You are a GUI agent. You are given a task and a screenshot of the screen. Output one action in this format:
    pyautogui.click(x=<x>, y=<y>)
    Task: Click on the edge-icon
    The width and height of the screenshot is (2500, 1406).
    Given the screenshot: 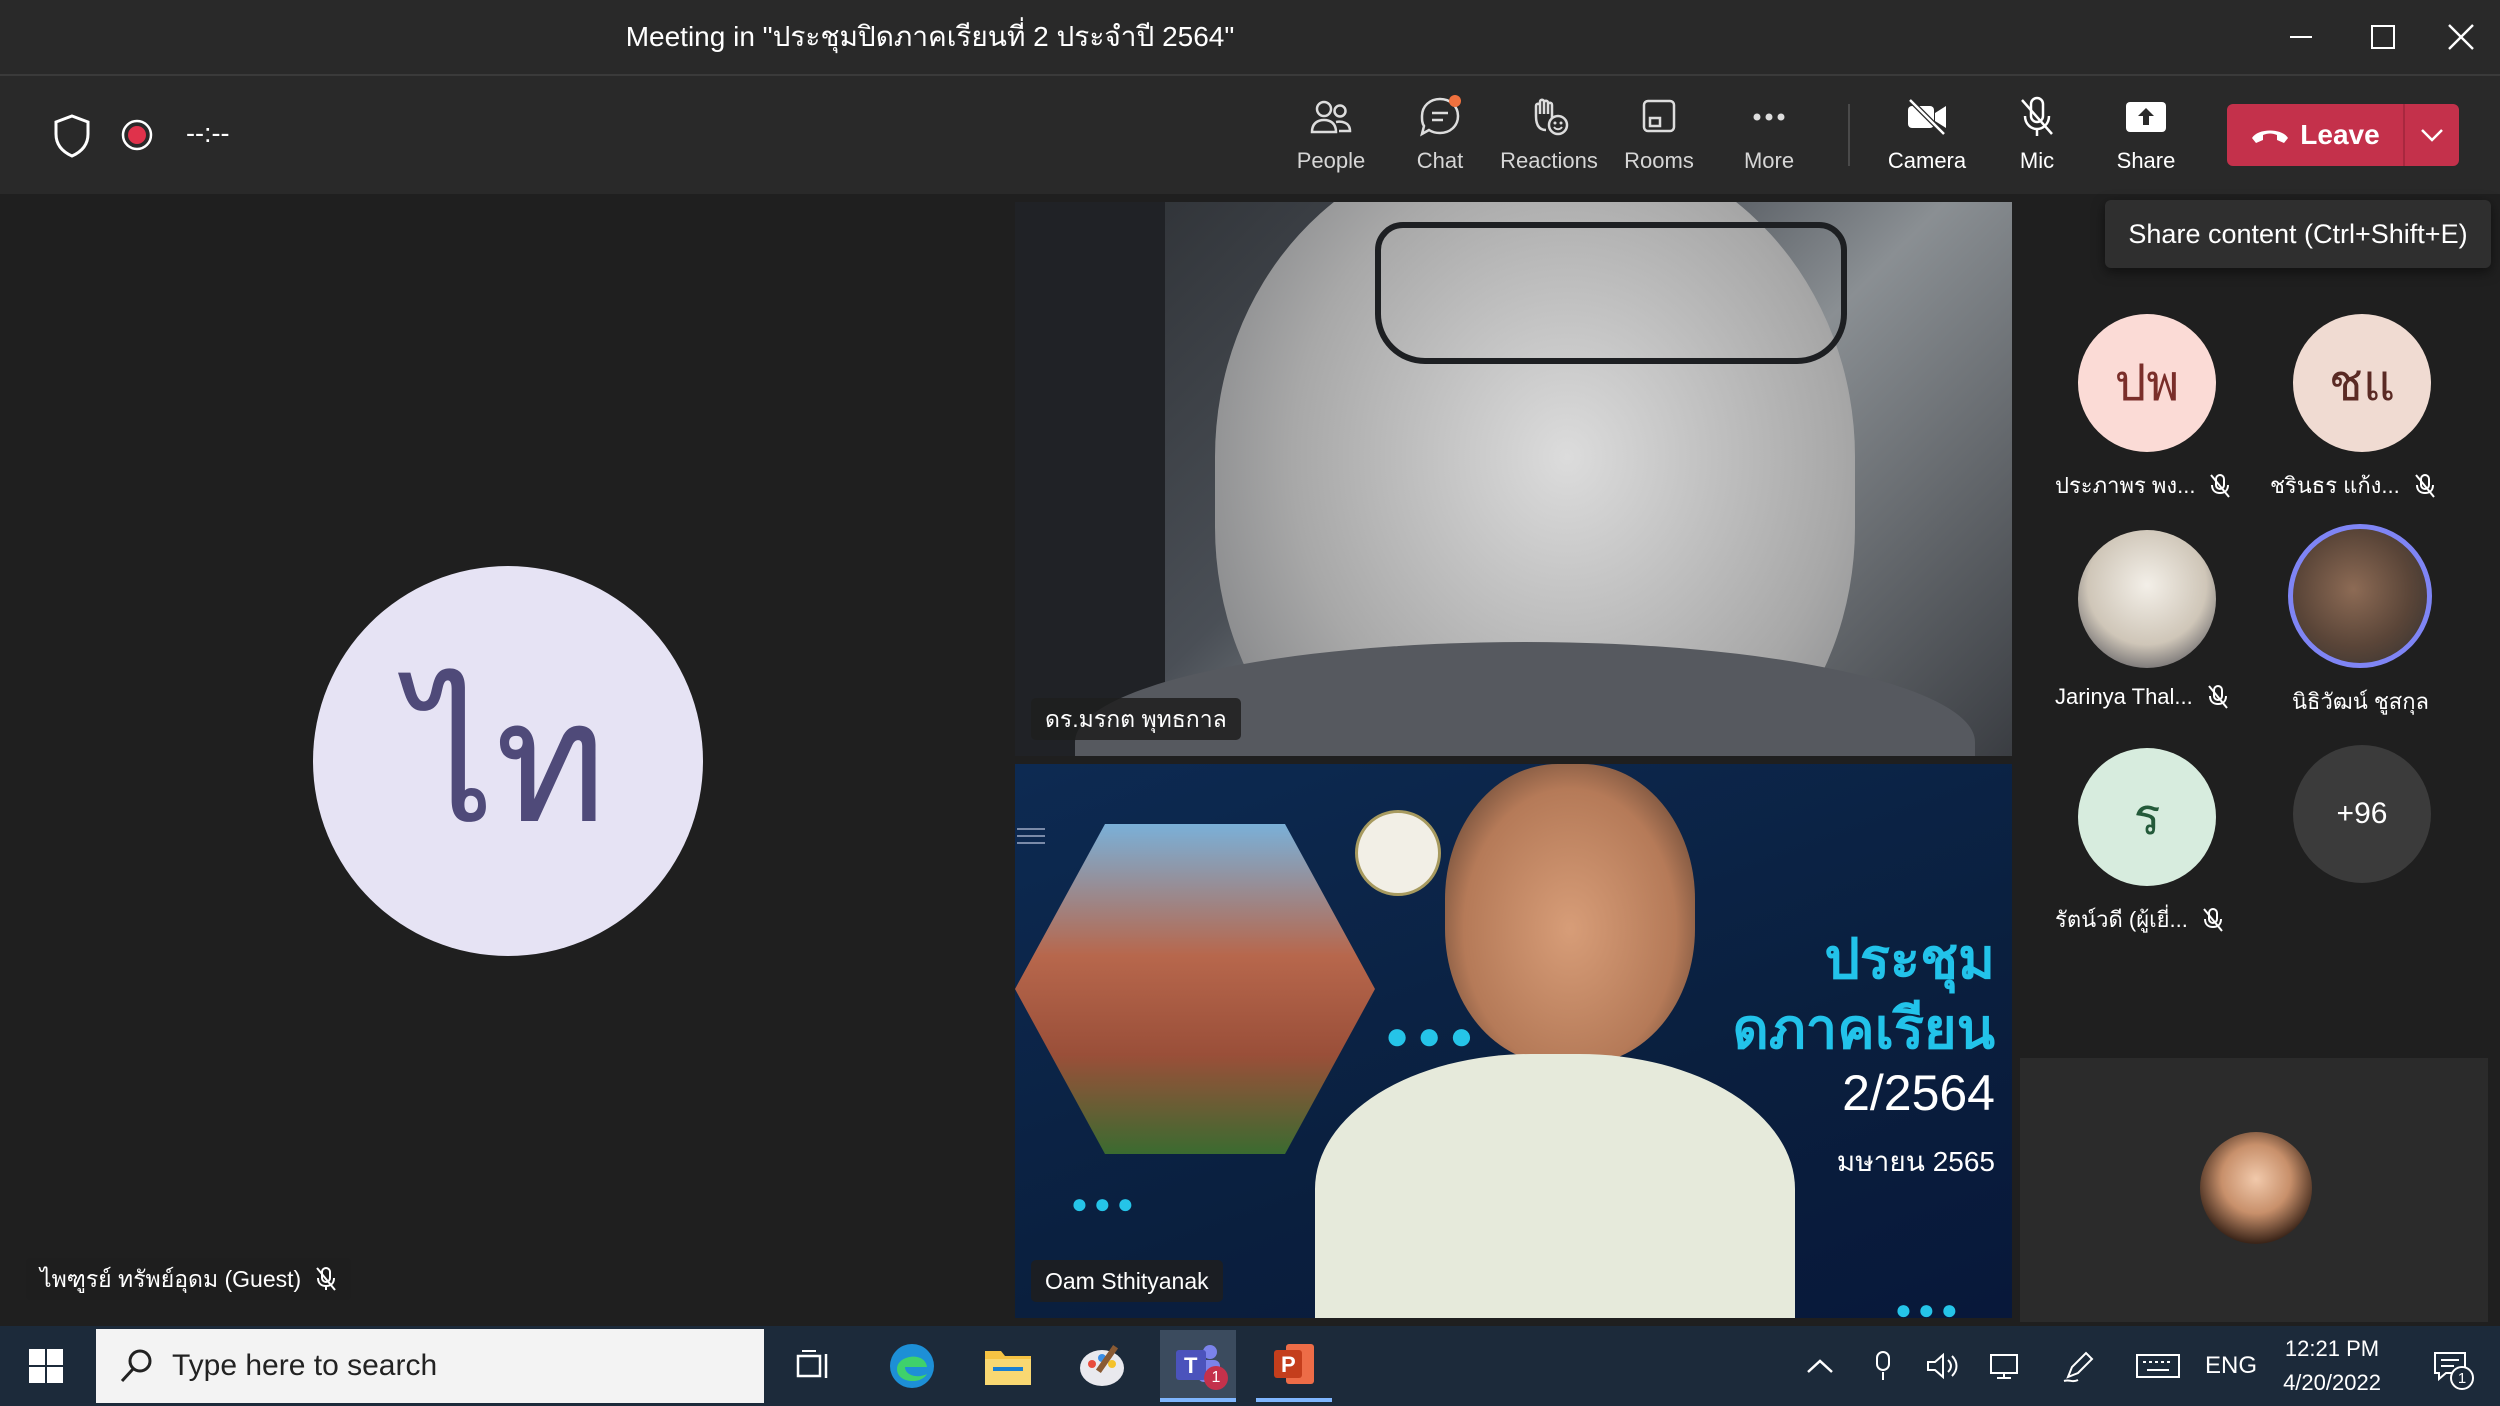 What is the action you would take?
    pyautogui.click(x=912, y=1366)
    